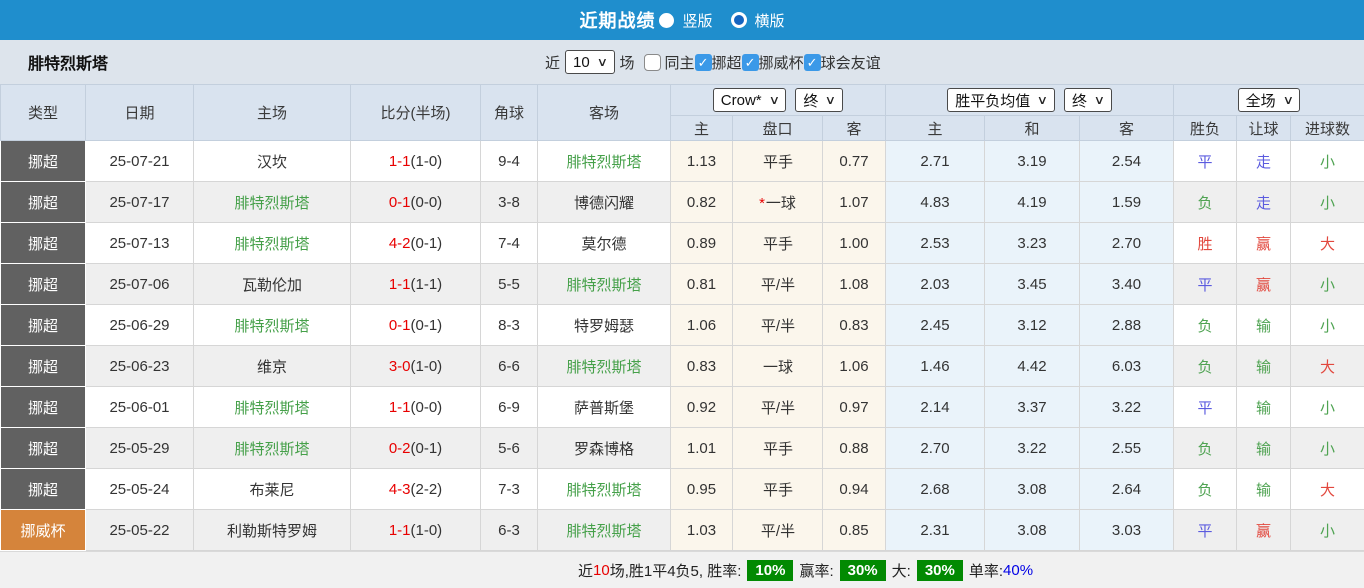 Image resolution: width=1364 pixels, height=588 pixels. What do you see at coordinates (1032, 128) in the screenshot?
I see `subcol-avg-draw: 和` at bounding box center [1032, 128].